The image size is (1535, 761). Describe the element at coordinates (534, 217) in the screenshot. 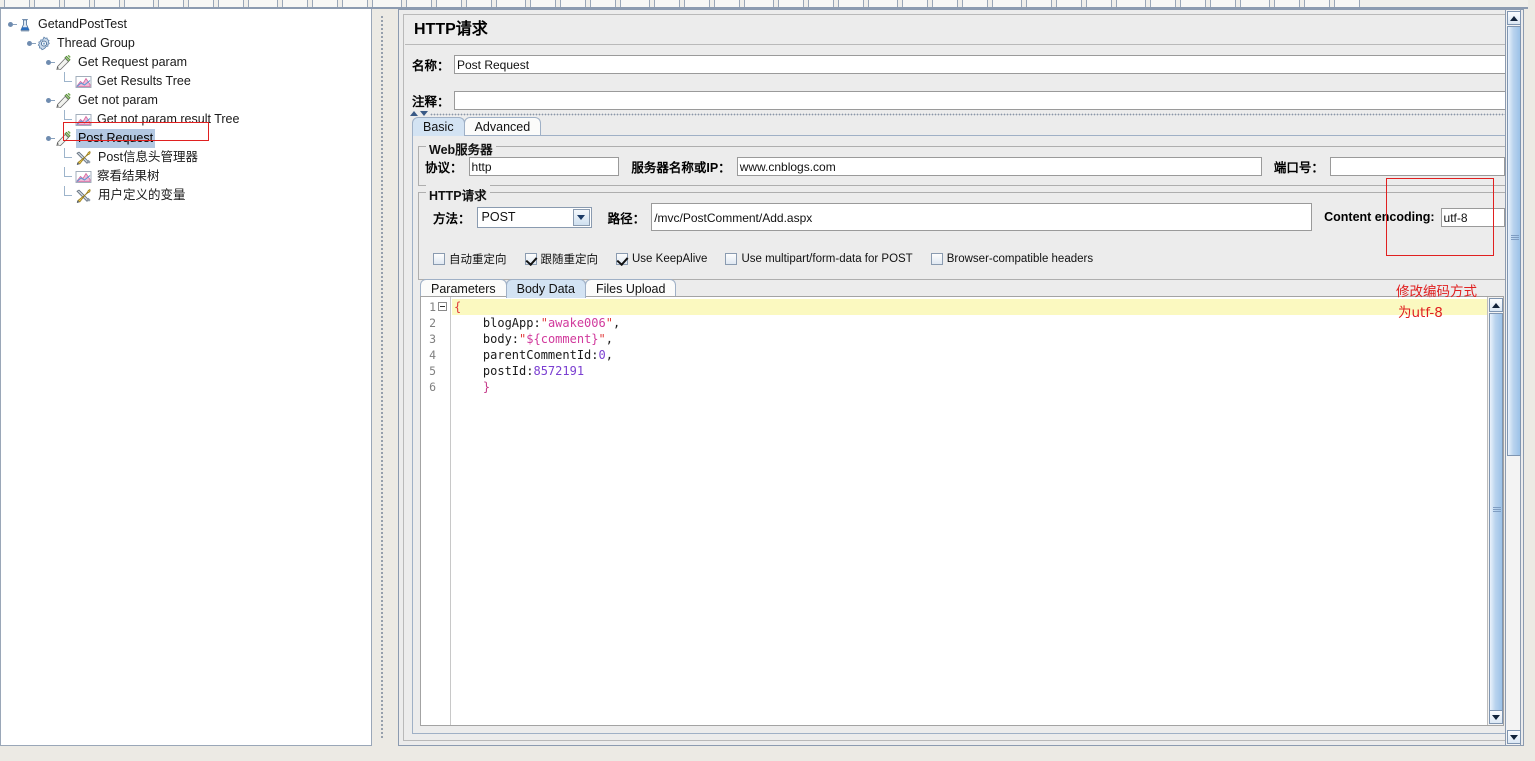

I see `method-select: POST` at that location.